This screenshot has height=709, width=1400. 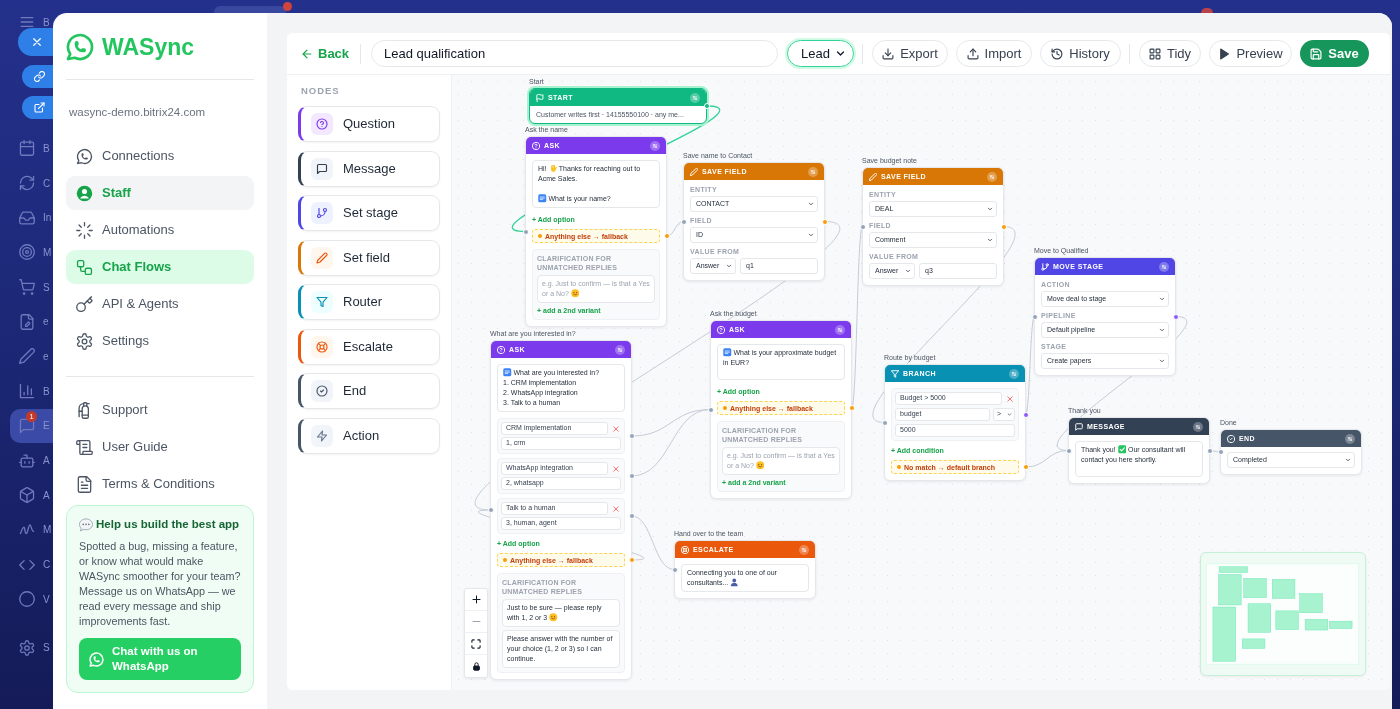 I want to click on preview-button: Preview, so click(x=1250, y=53).